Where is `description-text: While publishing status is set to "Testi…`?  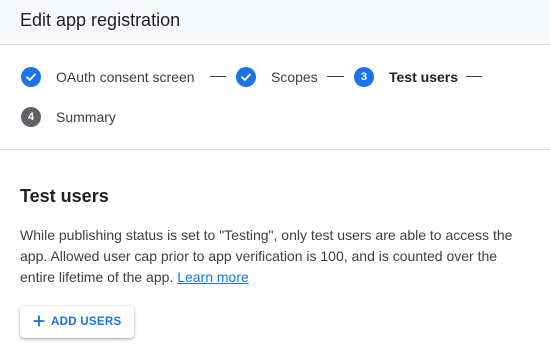
description-text: While publishing status is set to "Testi… is located at coordinates (266, 256).